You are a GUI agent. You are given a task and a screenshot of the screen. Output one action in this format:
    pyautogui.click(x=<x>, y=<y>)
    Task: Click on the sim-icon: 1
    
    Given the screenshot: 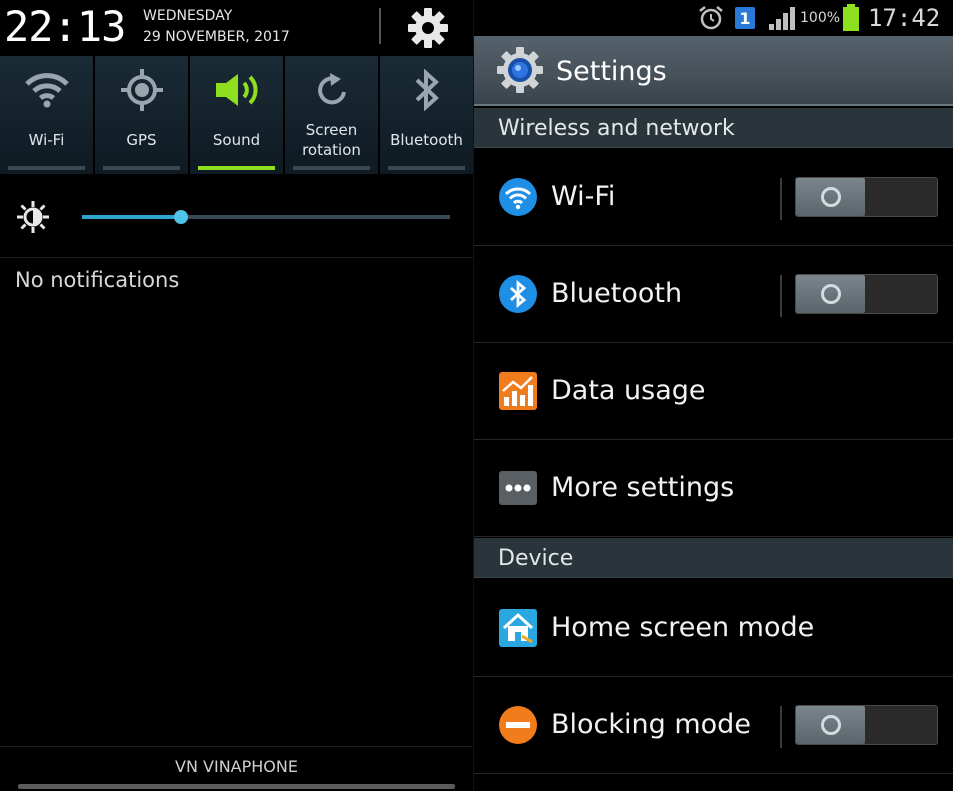 What is the action you would take?
    pyautogui.click(x=745, y=18)
    